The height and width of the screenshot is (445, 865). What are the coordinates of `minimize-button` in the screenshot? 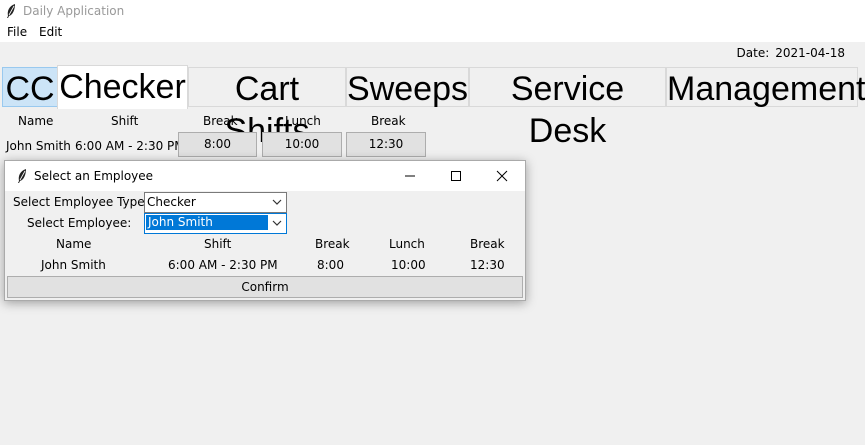 It's located at (410, 176).